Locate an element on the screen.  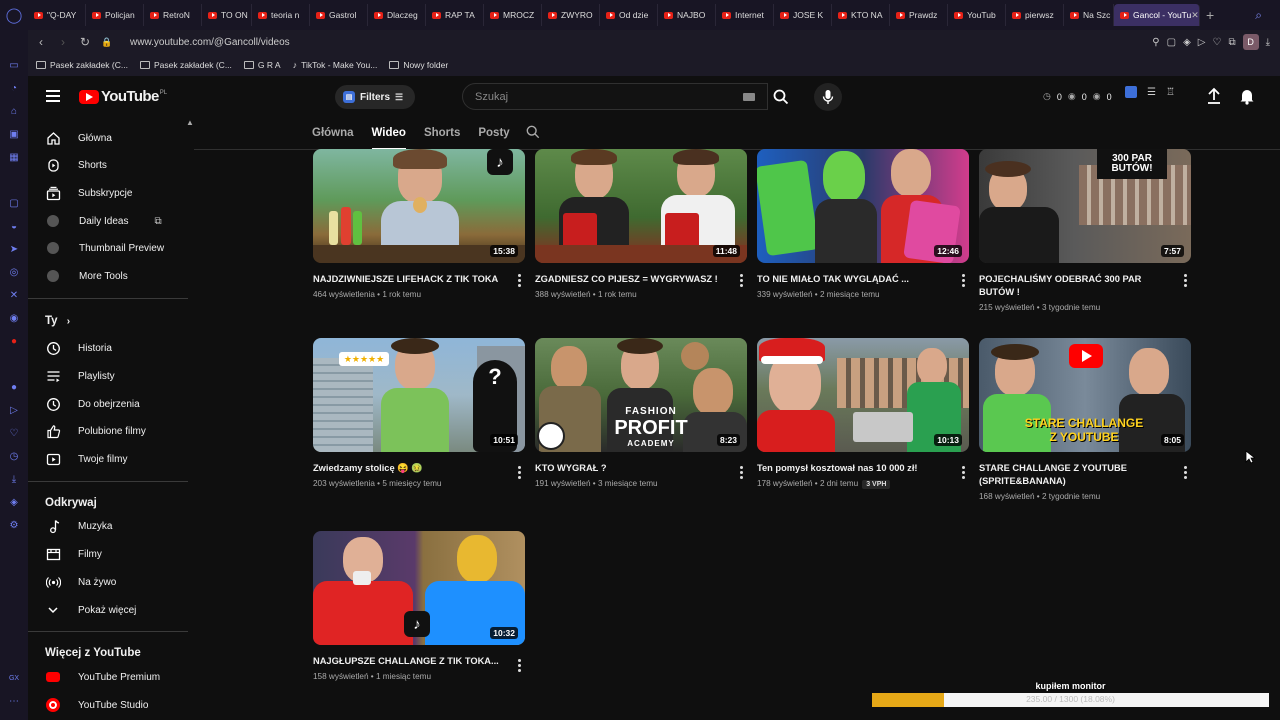
keyboard-icon is located at coordinates (749, 96).